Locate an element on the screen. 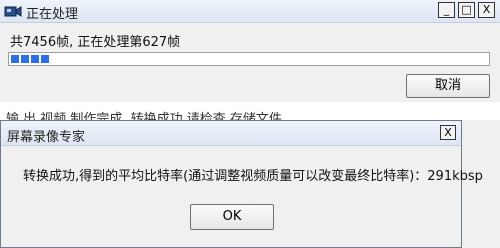 This screenshot has height=248, width=500. progress-bar-fill is located at coordinates (31, 59).